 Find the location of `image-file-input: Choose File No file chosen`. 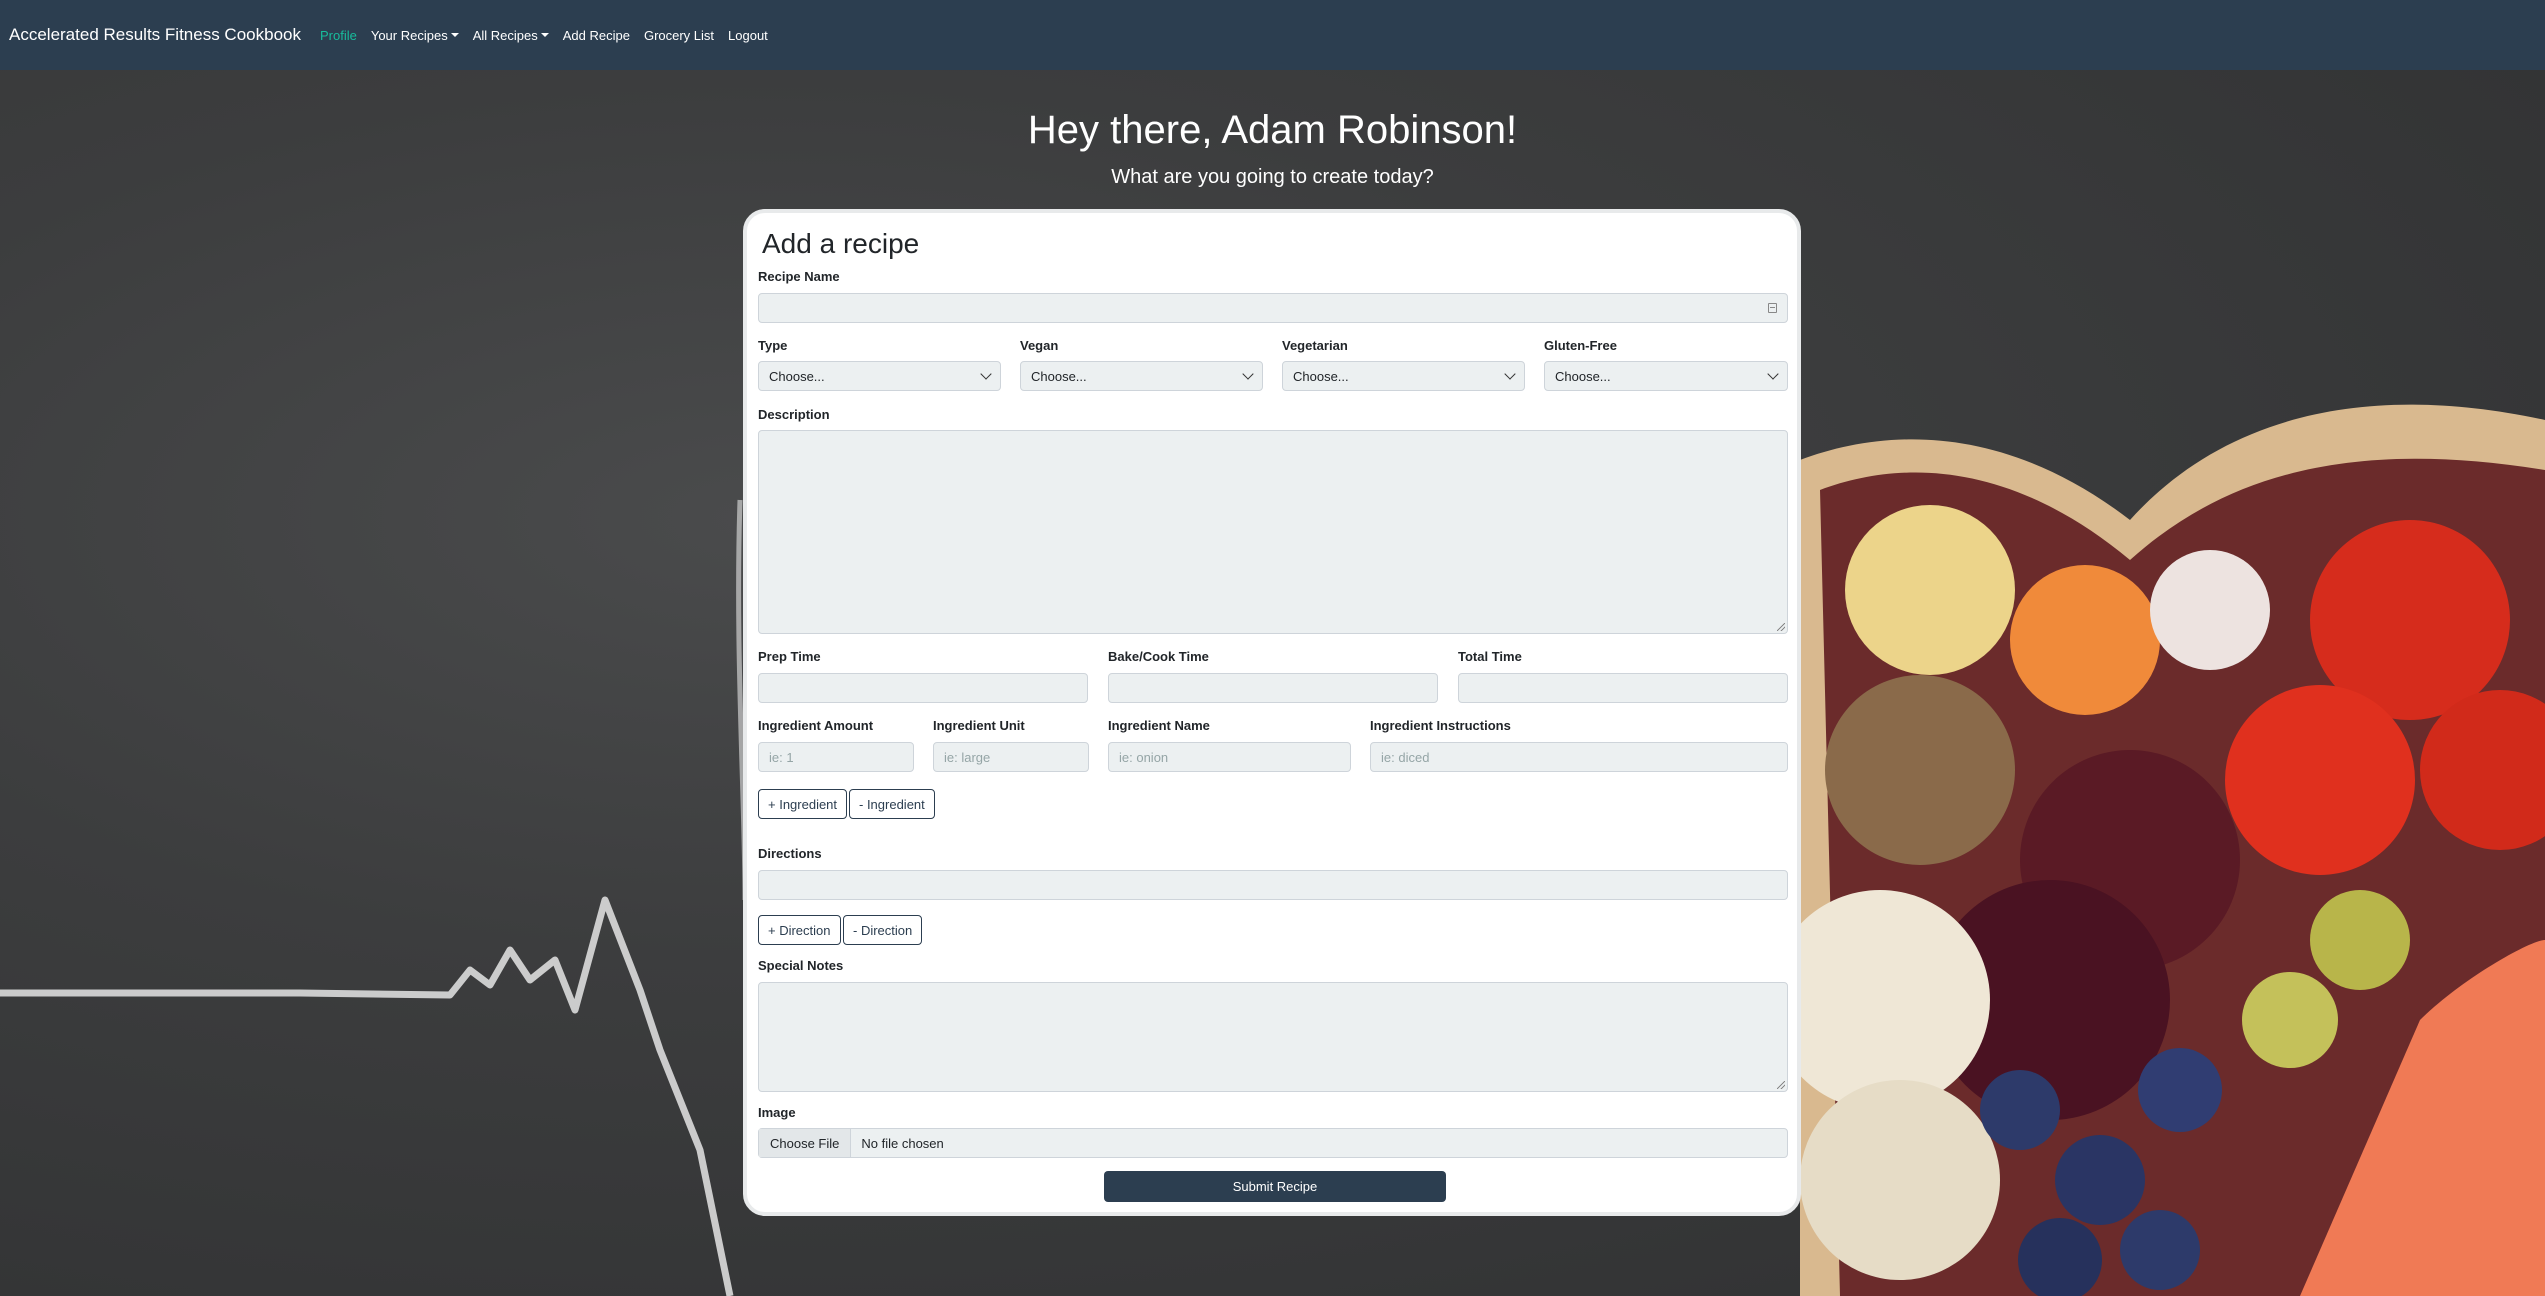

image-file-input: Choose File No file chosen is located at coordinates (1273, 1143).